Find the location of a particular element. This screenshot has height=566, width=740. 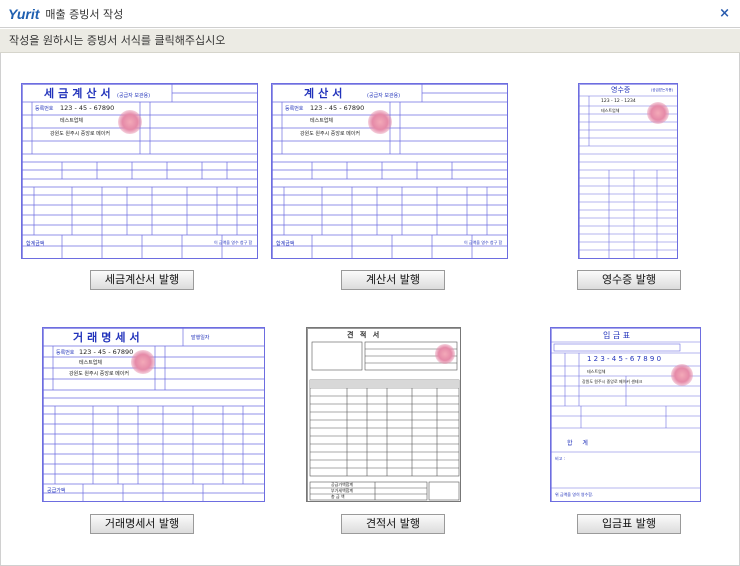

grand-total-label: 총 금 액 is located at coordinates (338, 496).